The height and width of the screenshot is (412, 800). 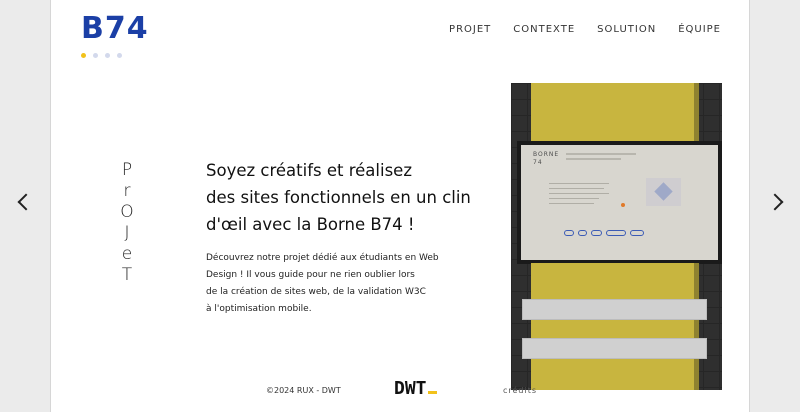 I want to click on site-logo: B74, so click(x=115, y=29).